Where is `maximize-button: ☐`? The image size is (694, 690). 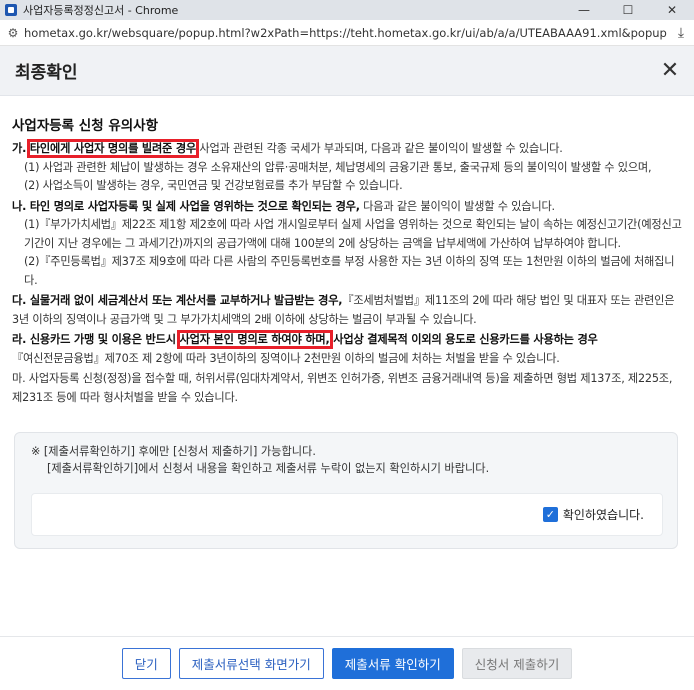 maximize-button: ☐ is located at coordinates (628, 10).